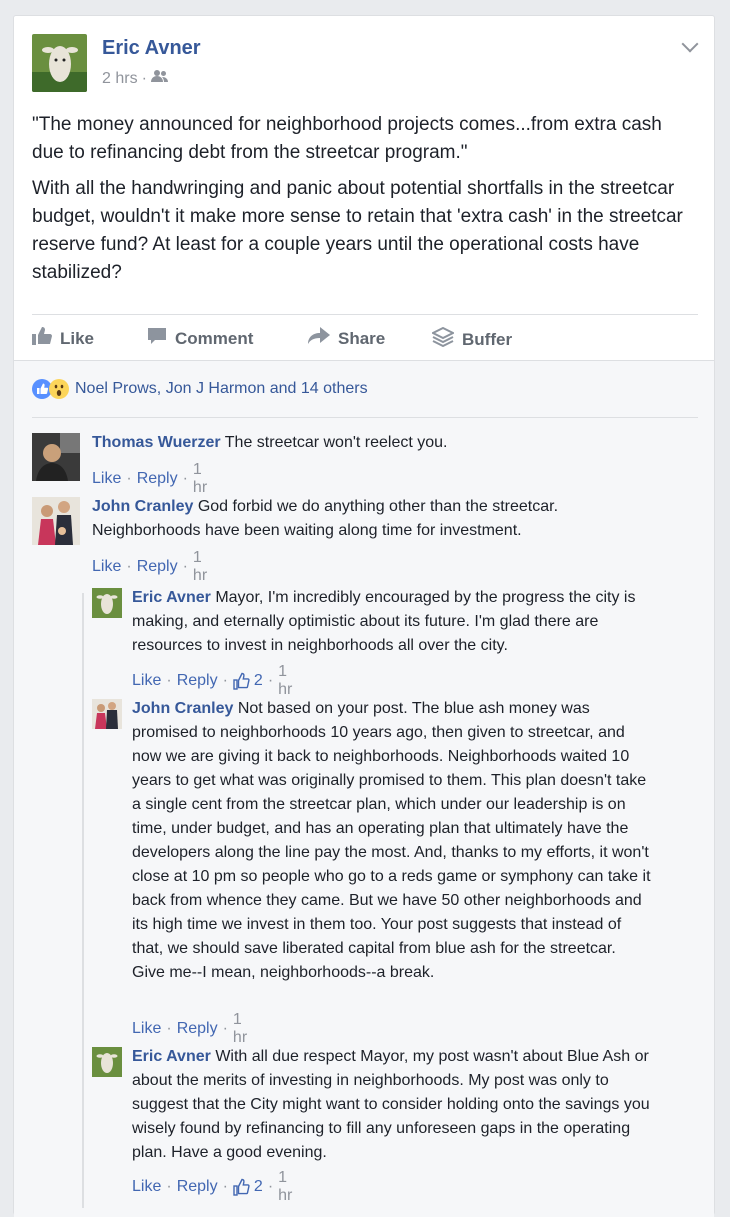 This screenshot has height=1217, width=730. What do you see at coordinates (120, 79) in the screenshot?
I see `post-time: 2 hrs` at bounding box center [120, 79].